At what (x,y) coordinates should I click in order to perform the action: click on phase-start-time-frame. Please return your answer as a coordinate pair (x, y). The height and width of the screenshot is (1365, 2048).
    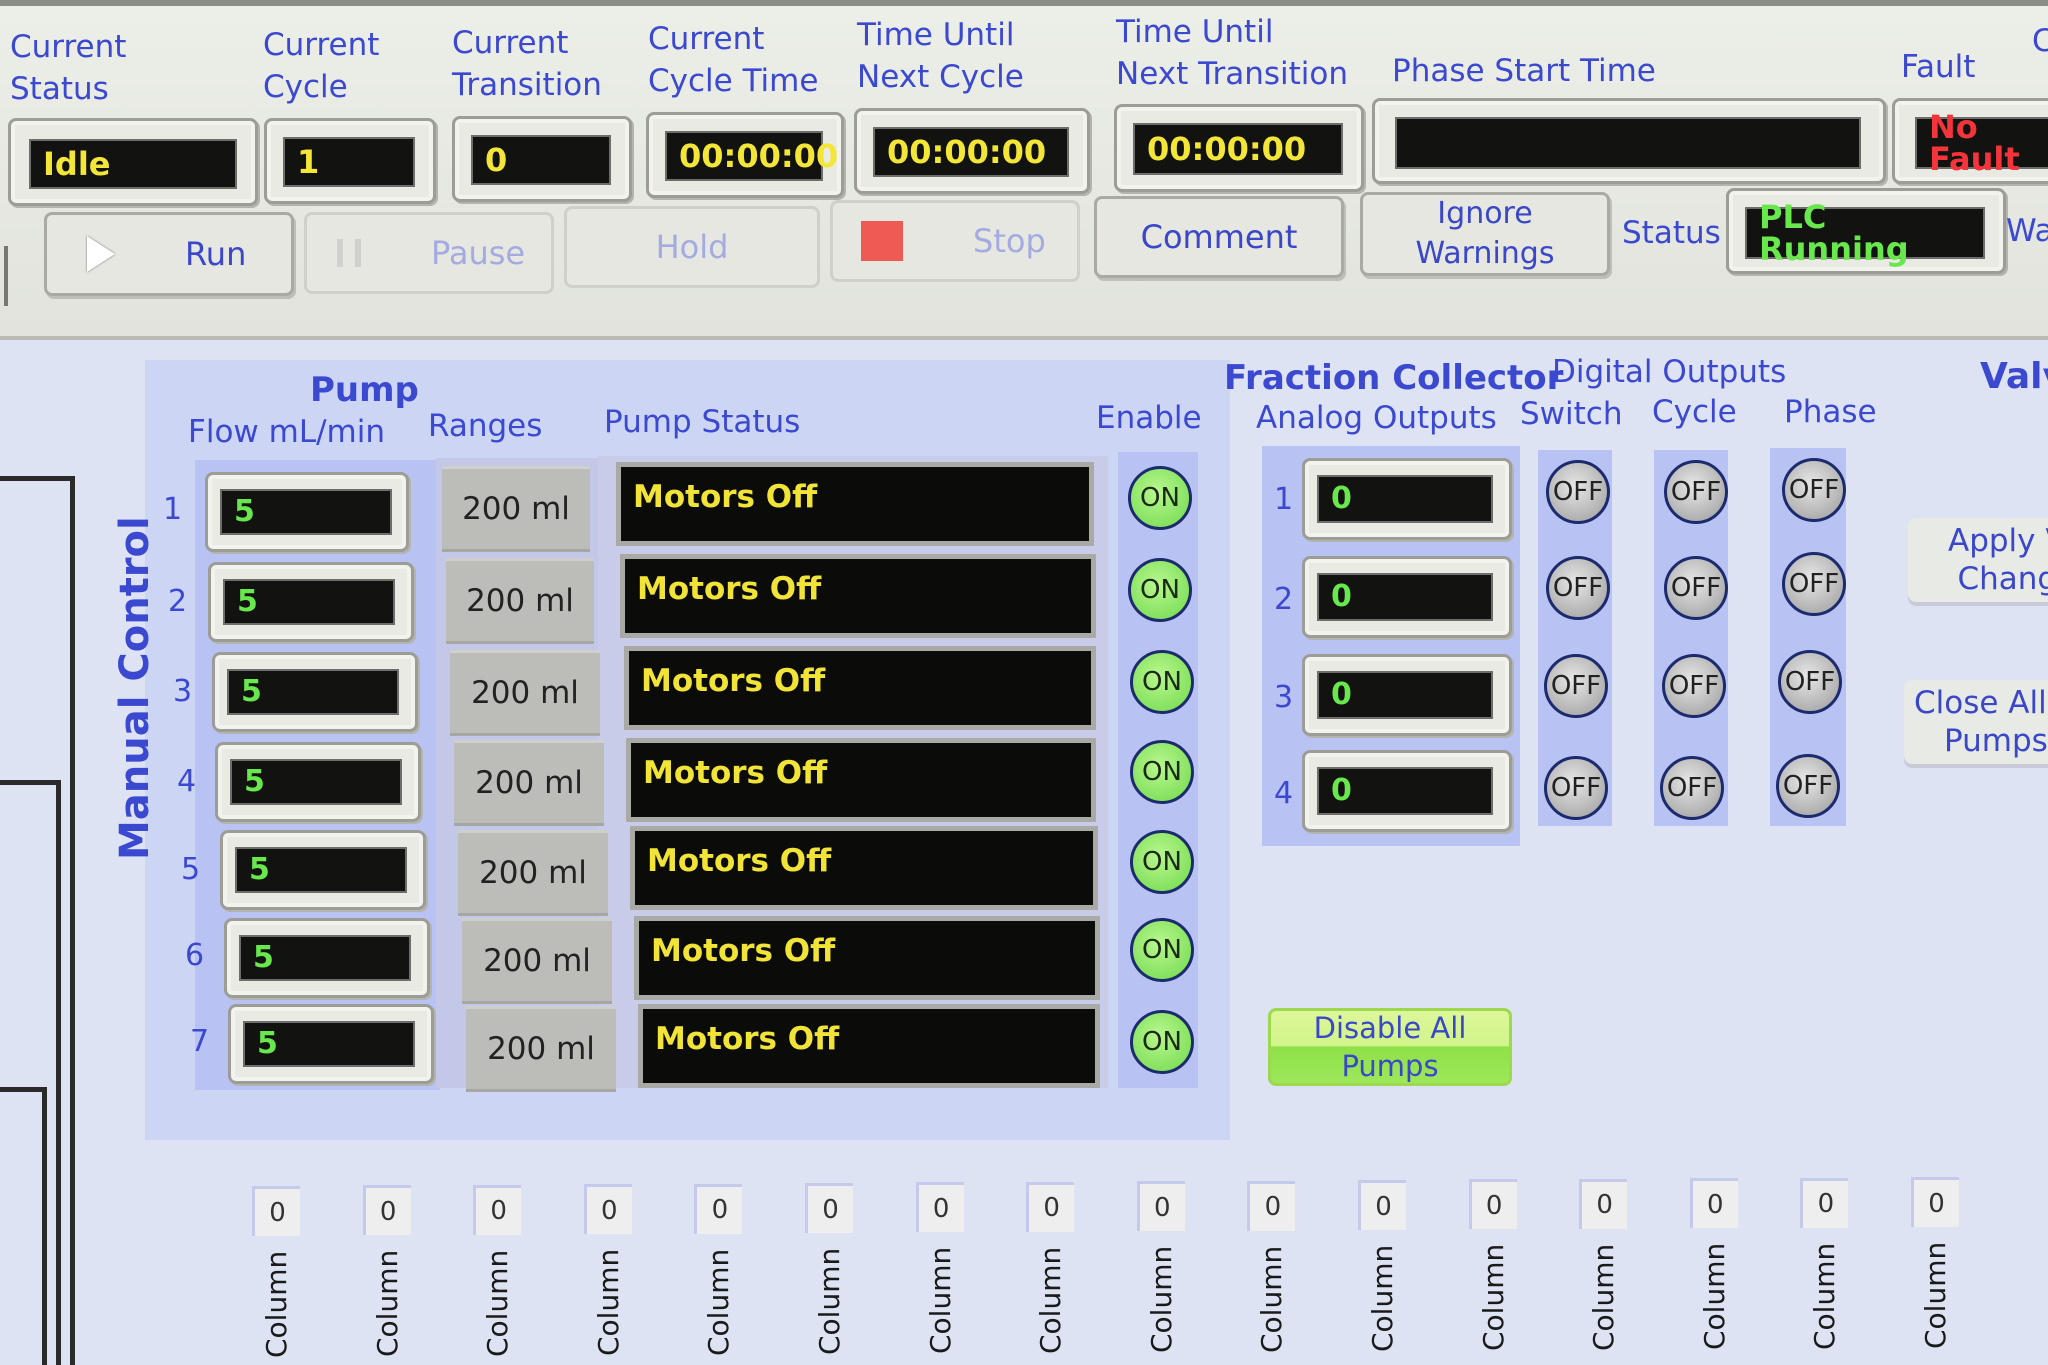
    Looking at the image, I should click on (1629, 141).